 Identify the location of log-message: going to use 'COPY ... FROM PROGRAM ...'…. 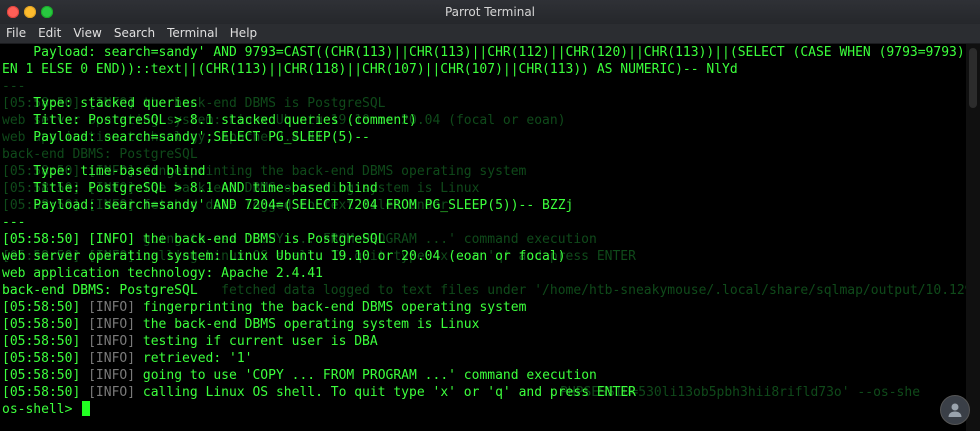
(369, 375).